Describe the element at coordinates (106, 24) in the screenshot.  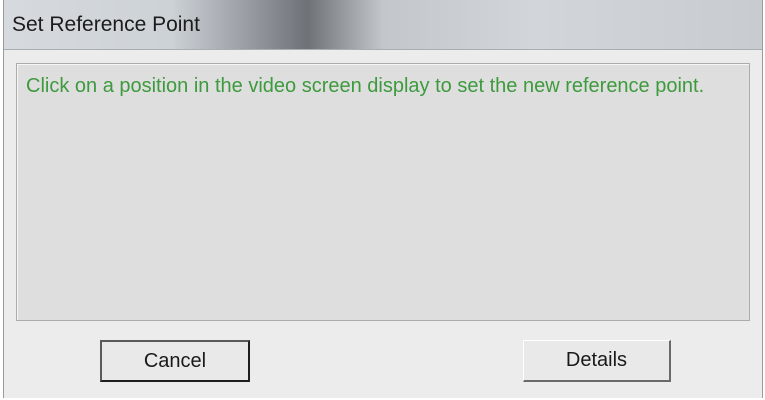
I see `window-title: Set Reference Point` at that location.